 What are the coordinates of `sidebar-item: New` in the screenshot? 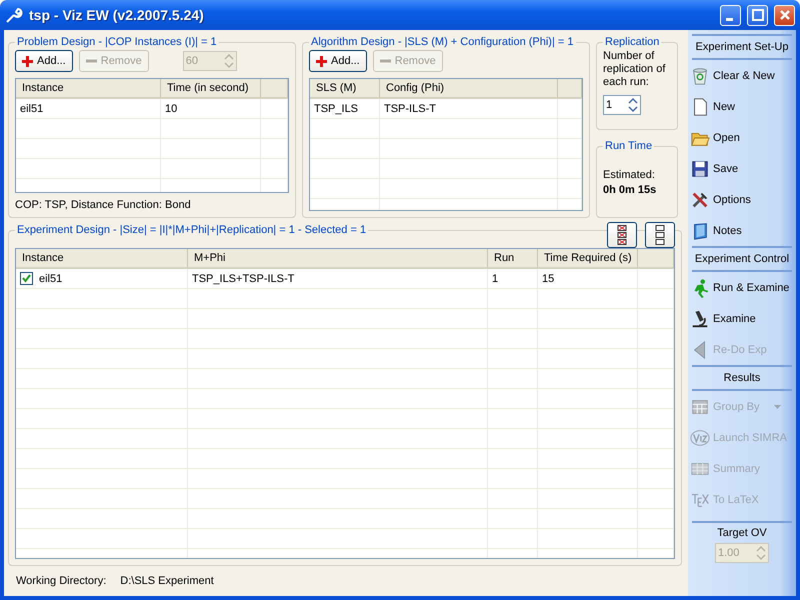 It's located at (742, 106).